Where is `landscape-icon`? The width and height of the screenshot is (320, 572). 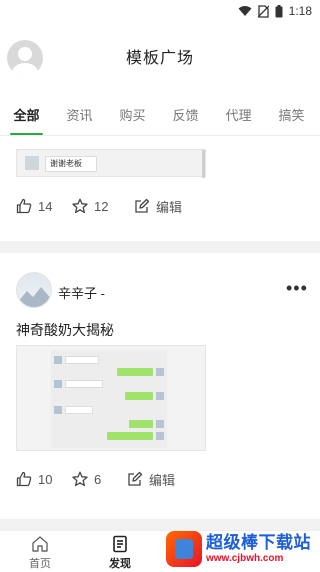 landscape-icon is located at coordinates (34, 297).